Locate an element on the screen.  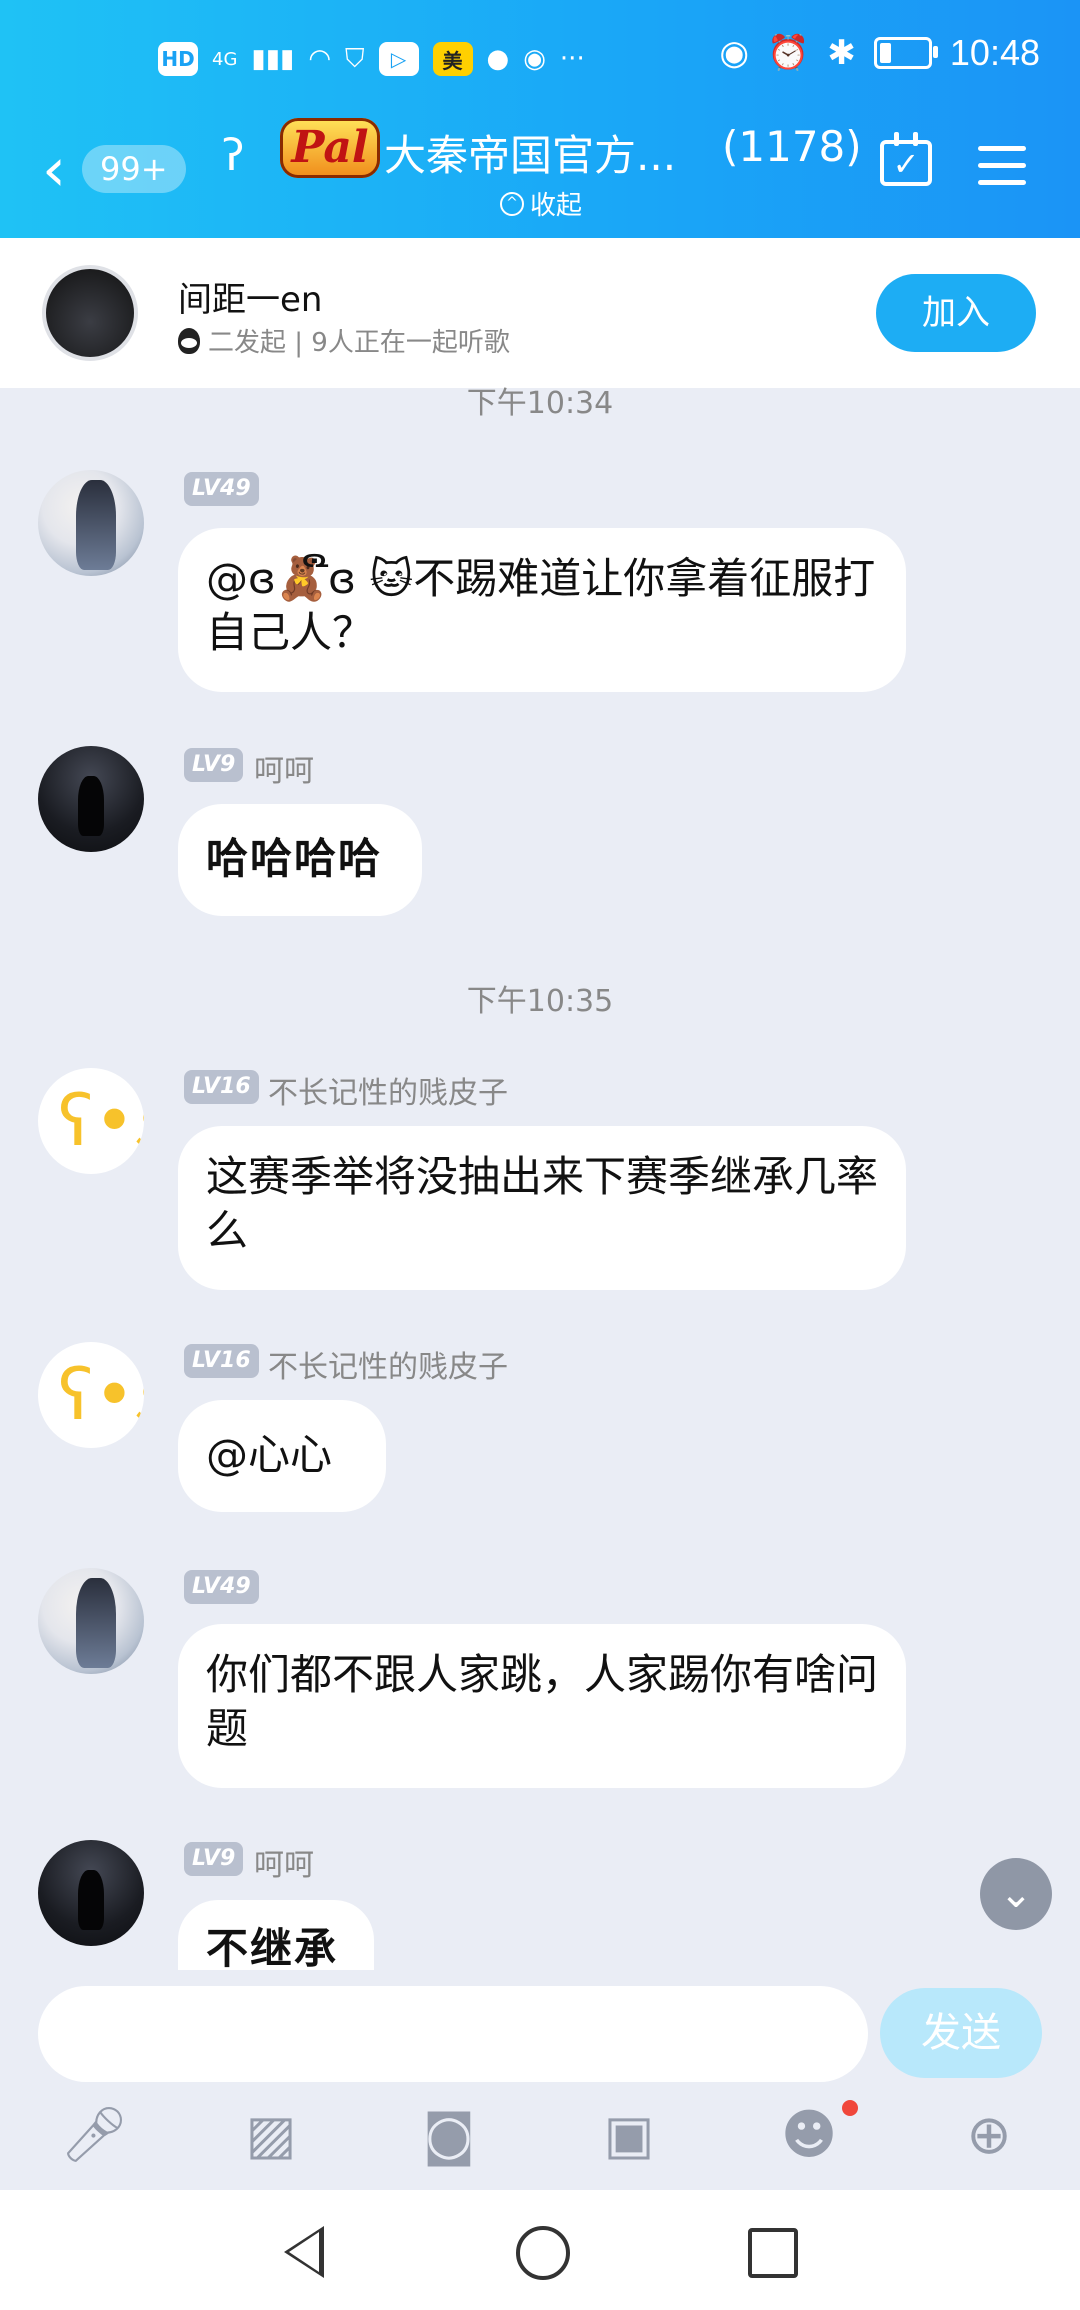
browser-icon: ◉ is located at coordinates (534, 59).